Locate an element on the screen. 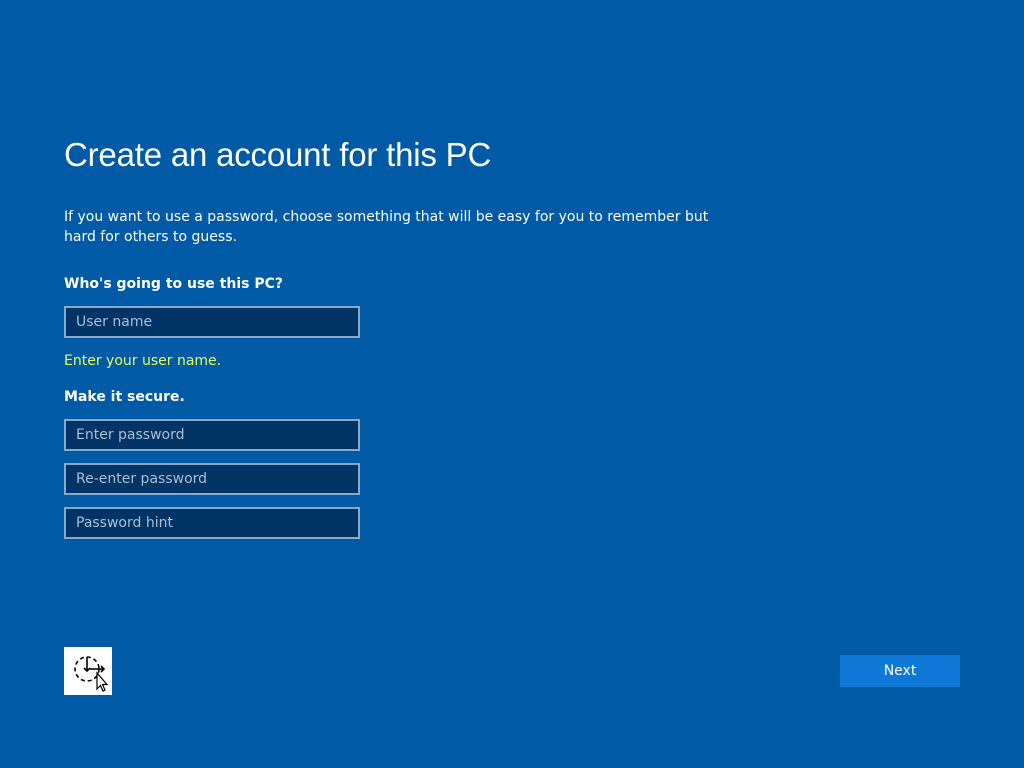 This screenshot has width=1024, height=768. next-button: Next is located at coordinates (900, 671).